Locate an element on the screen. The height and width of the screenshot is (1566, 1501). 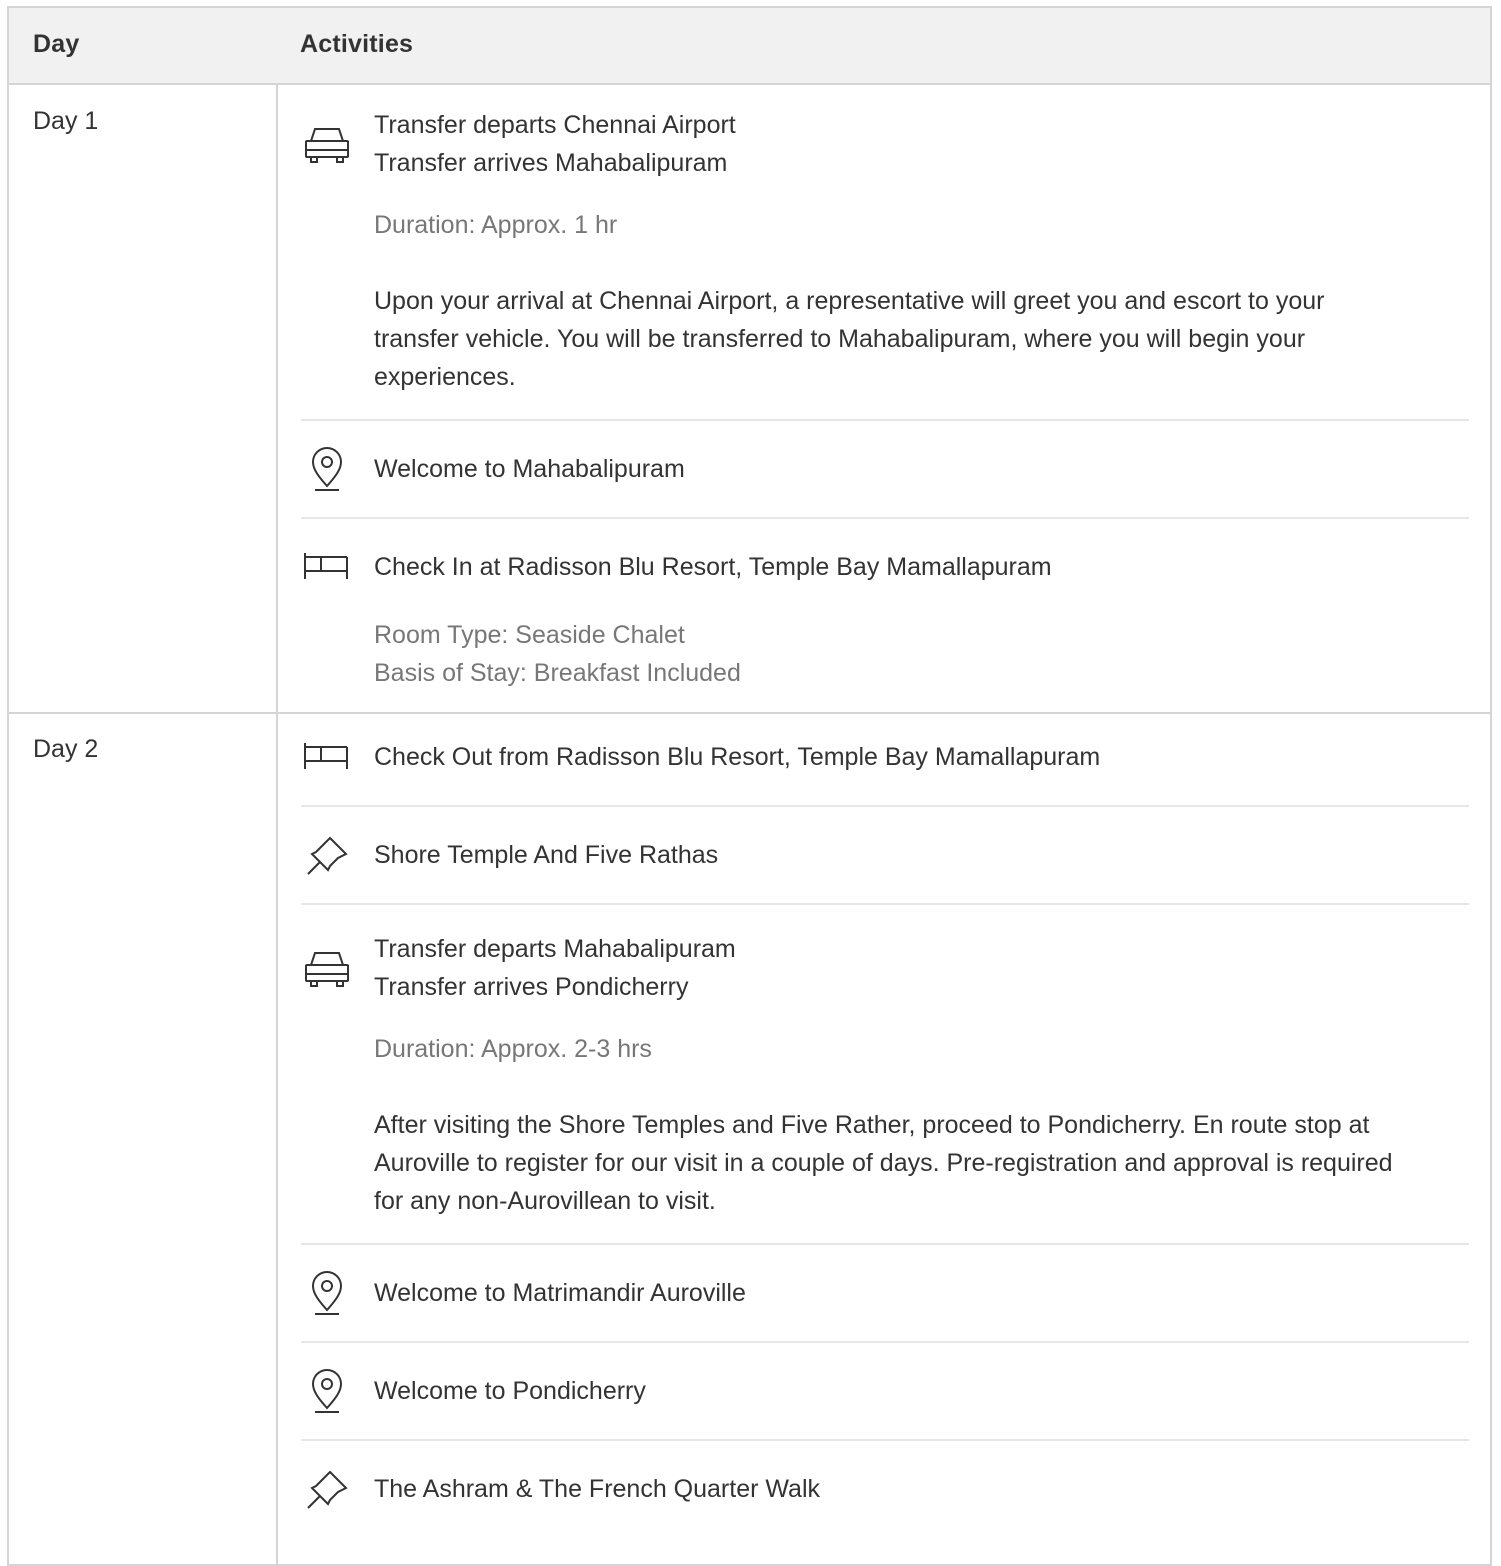
table-header: Day Activities is located at coordinates (749, 46).